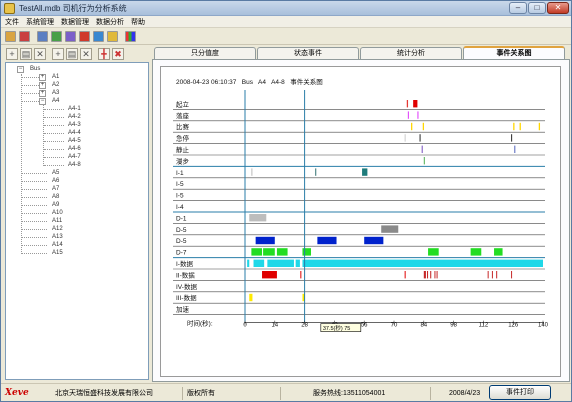  What do you see at coordinates (205, 53) in the screenshot?
I see `tab-scores: 只分值度` at bounding box center [205, 53].